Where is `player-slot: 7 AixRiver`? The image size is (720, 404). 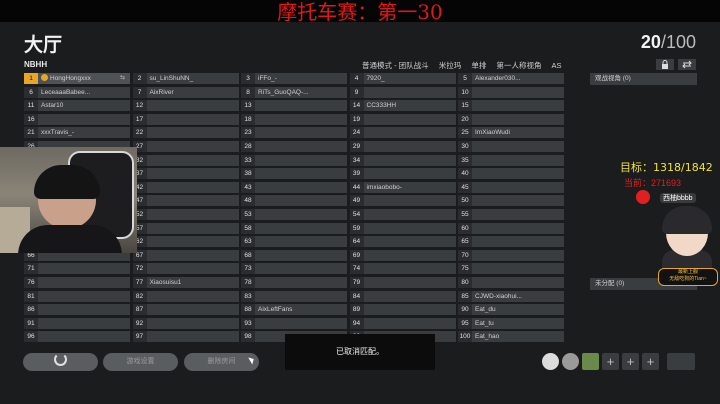
player-slot: 7 AixRiver is located at coordinates (185, 92).